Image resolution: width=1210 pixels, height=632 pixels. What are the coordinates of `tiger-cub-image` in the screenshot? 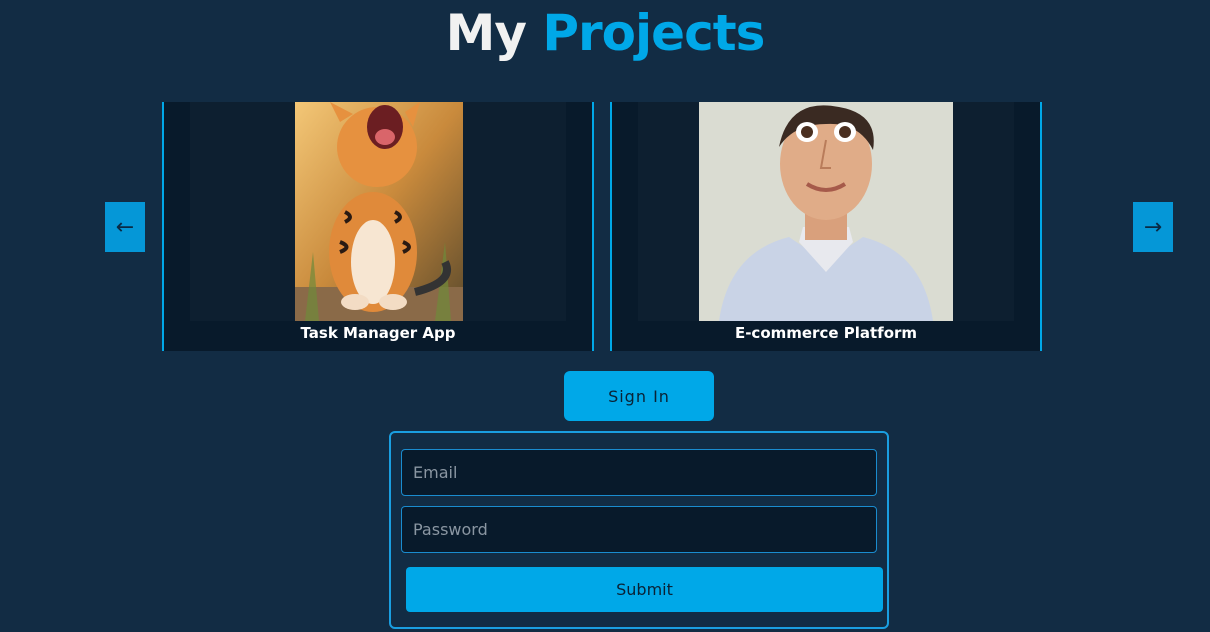 It's located at (379, 211).